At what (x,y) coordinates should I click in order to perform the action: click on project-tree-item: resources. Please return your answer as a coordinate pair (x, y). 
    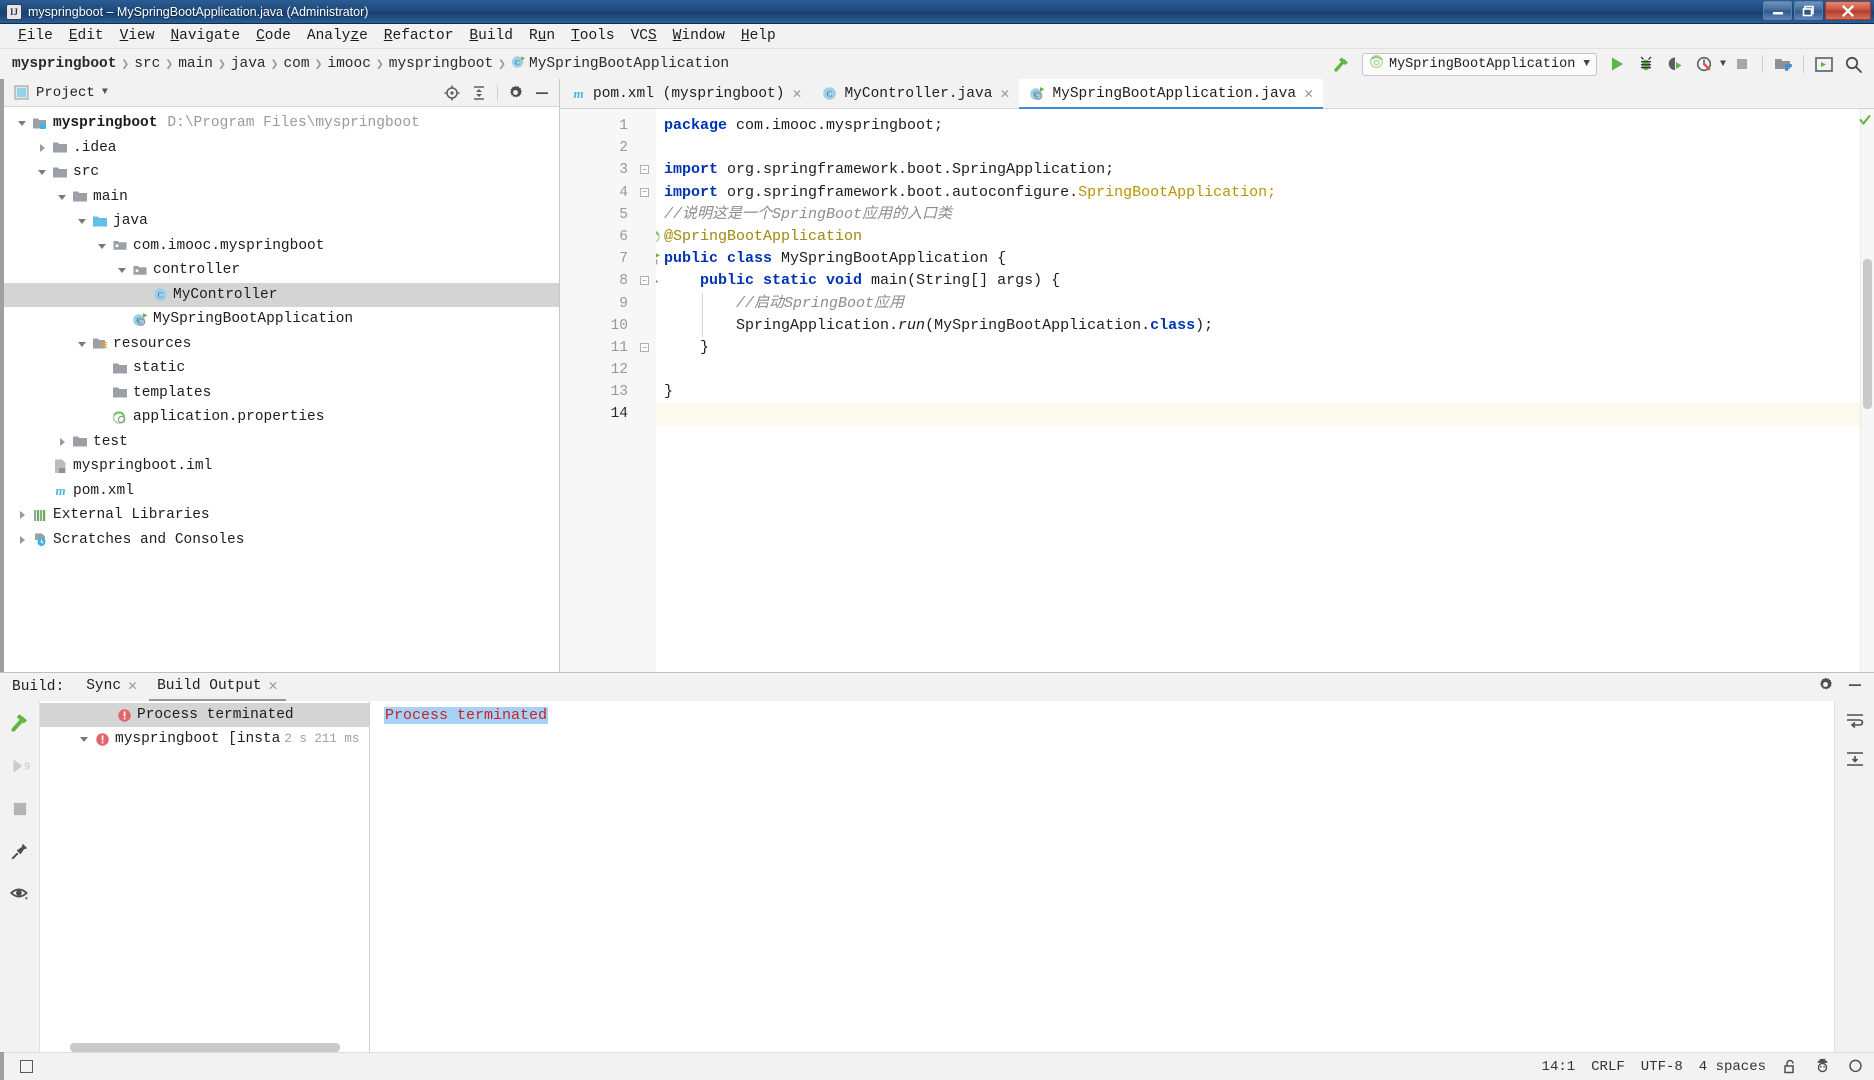
    Looking at the image, I should click on (281, 344).